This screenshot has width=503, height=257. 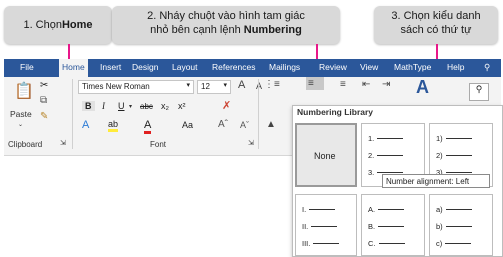 I want to click on numbering-option-lower-alpha: a) b) c), so click(x=461, y=225).